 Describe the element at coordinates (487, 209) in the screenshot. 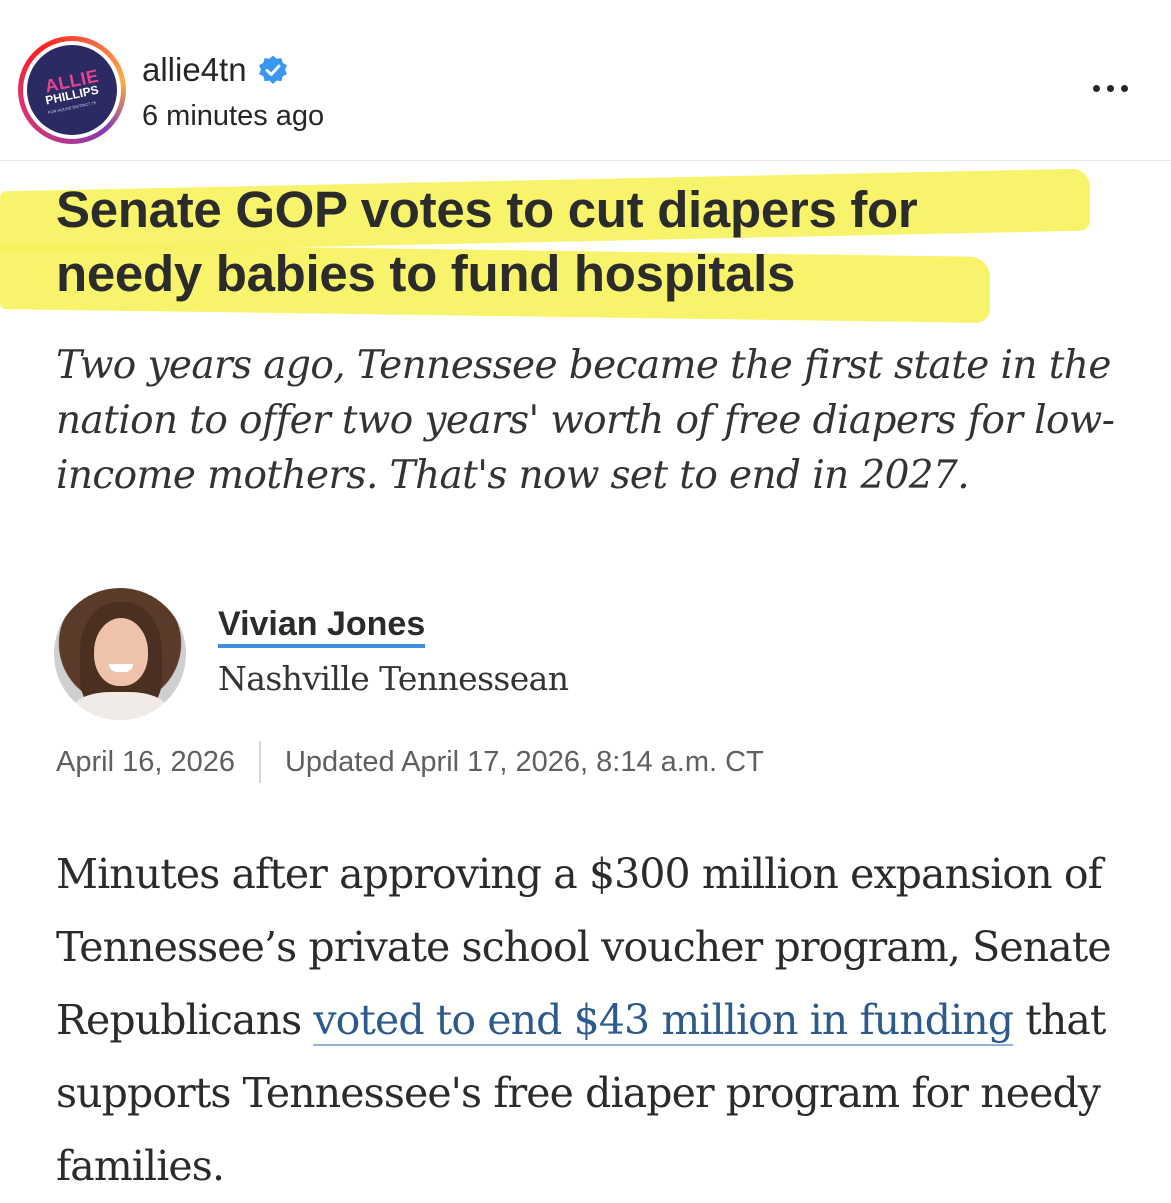

I see `headline-line-1: Senate GOP votes to cut diapers for` at that location.